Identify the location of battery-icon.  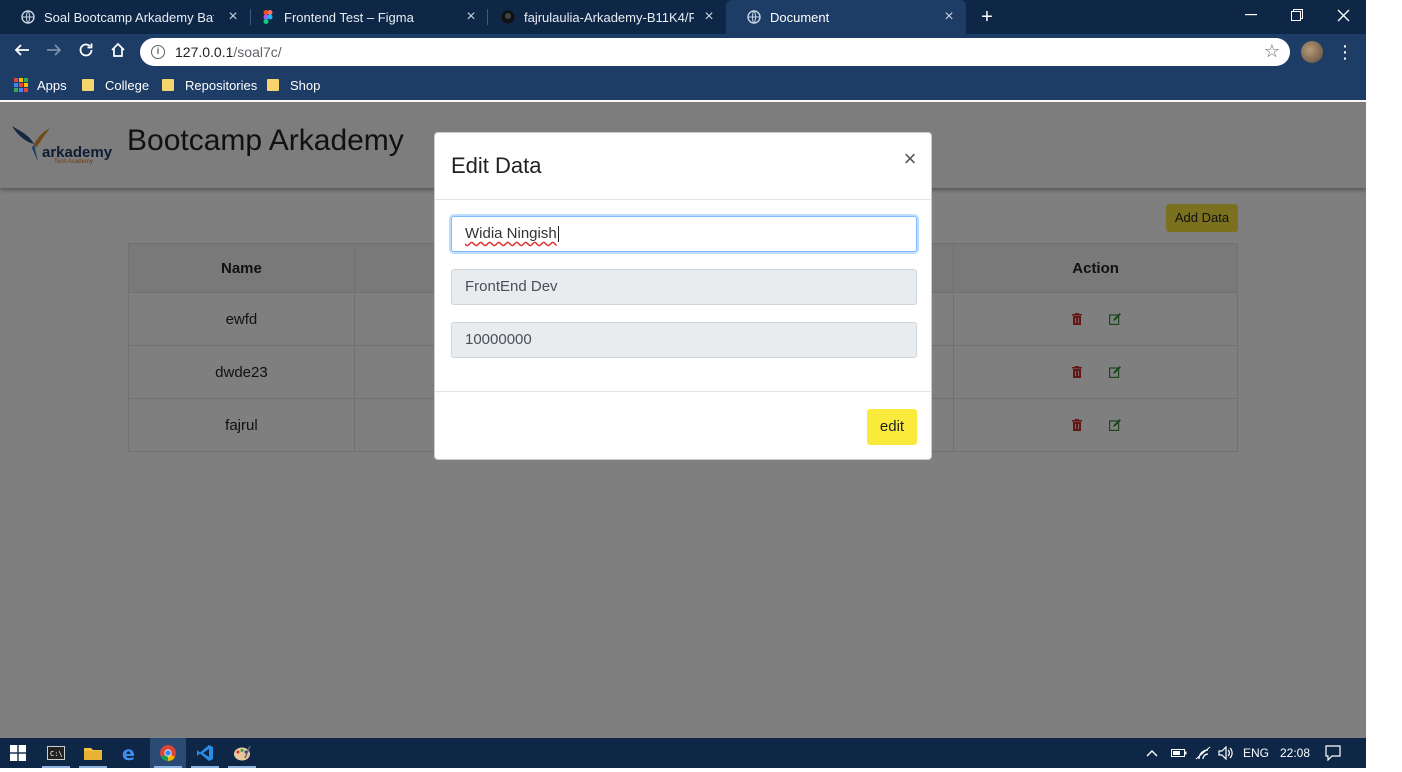
(1179, 753).